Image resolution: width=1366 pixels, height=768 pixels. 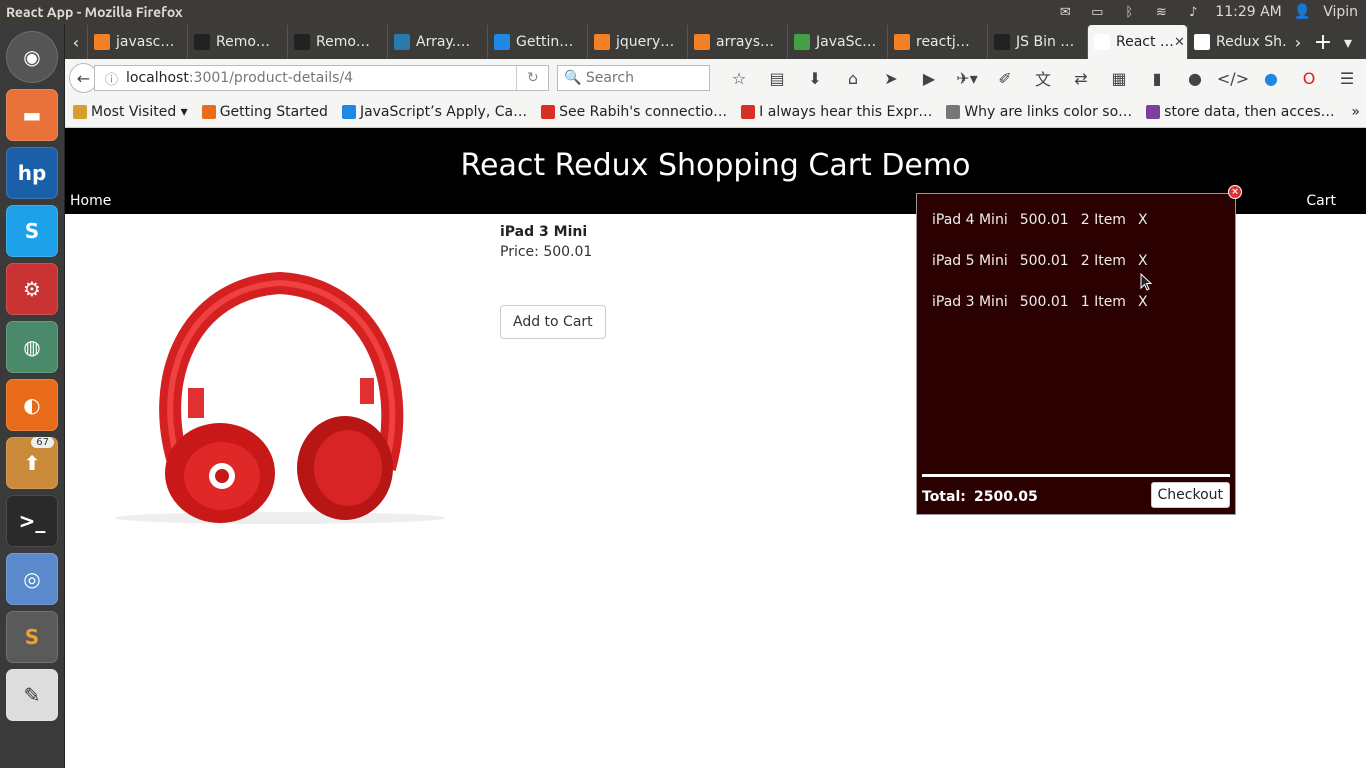 What do you see at coordinates (777, 78) in the screenshot?
I see `reading-list-icon: ▤` at bounding box center [777, 78].